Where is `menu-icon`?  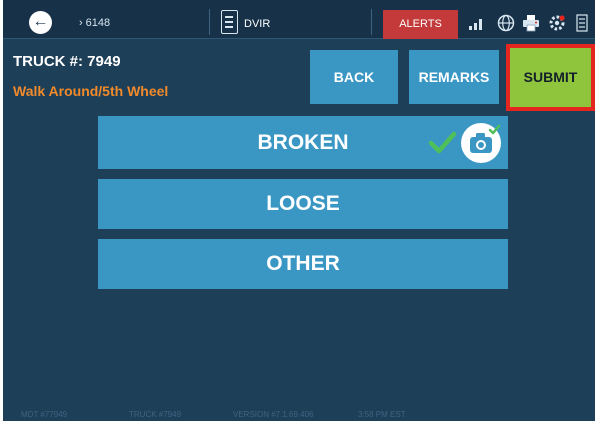
menu-icon is located at coordinates (582, 23).